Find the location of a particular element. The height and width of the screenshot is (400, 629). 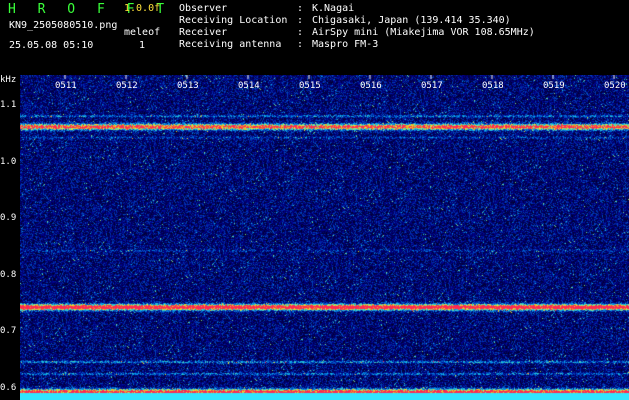

y-axis-unit: kHz is located at coordinates (8, 80).